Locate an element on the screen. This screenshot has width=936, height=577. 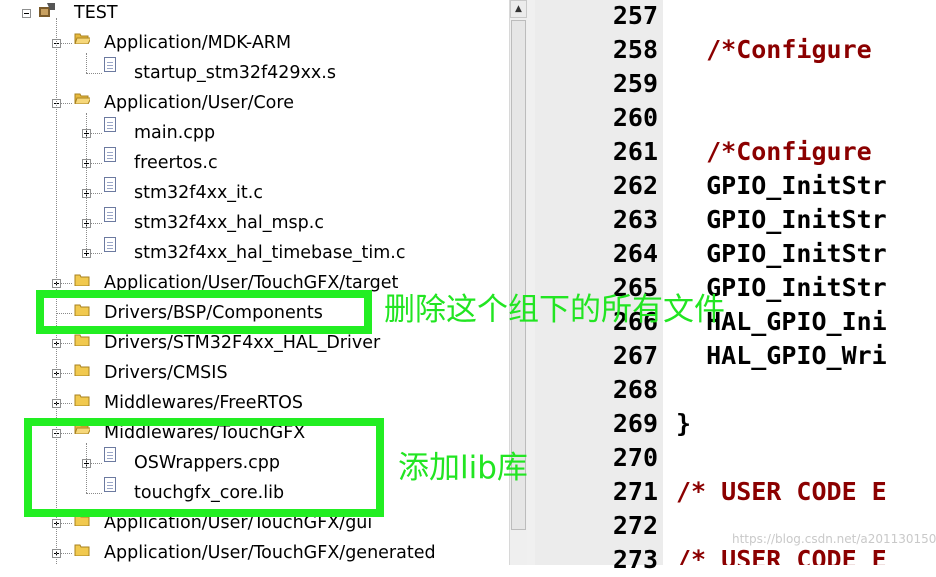
tree-item-label: Drivers/CMSIS is located at coordinates (166, 373).